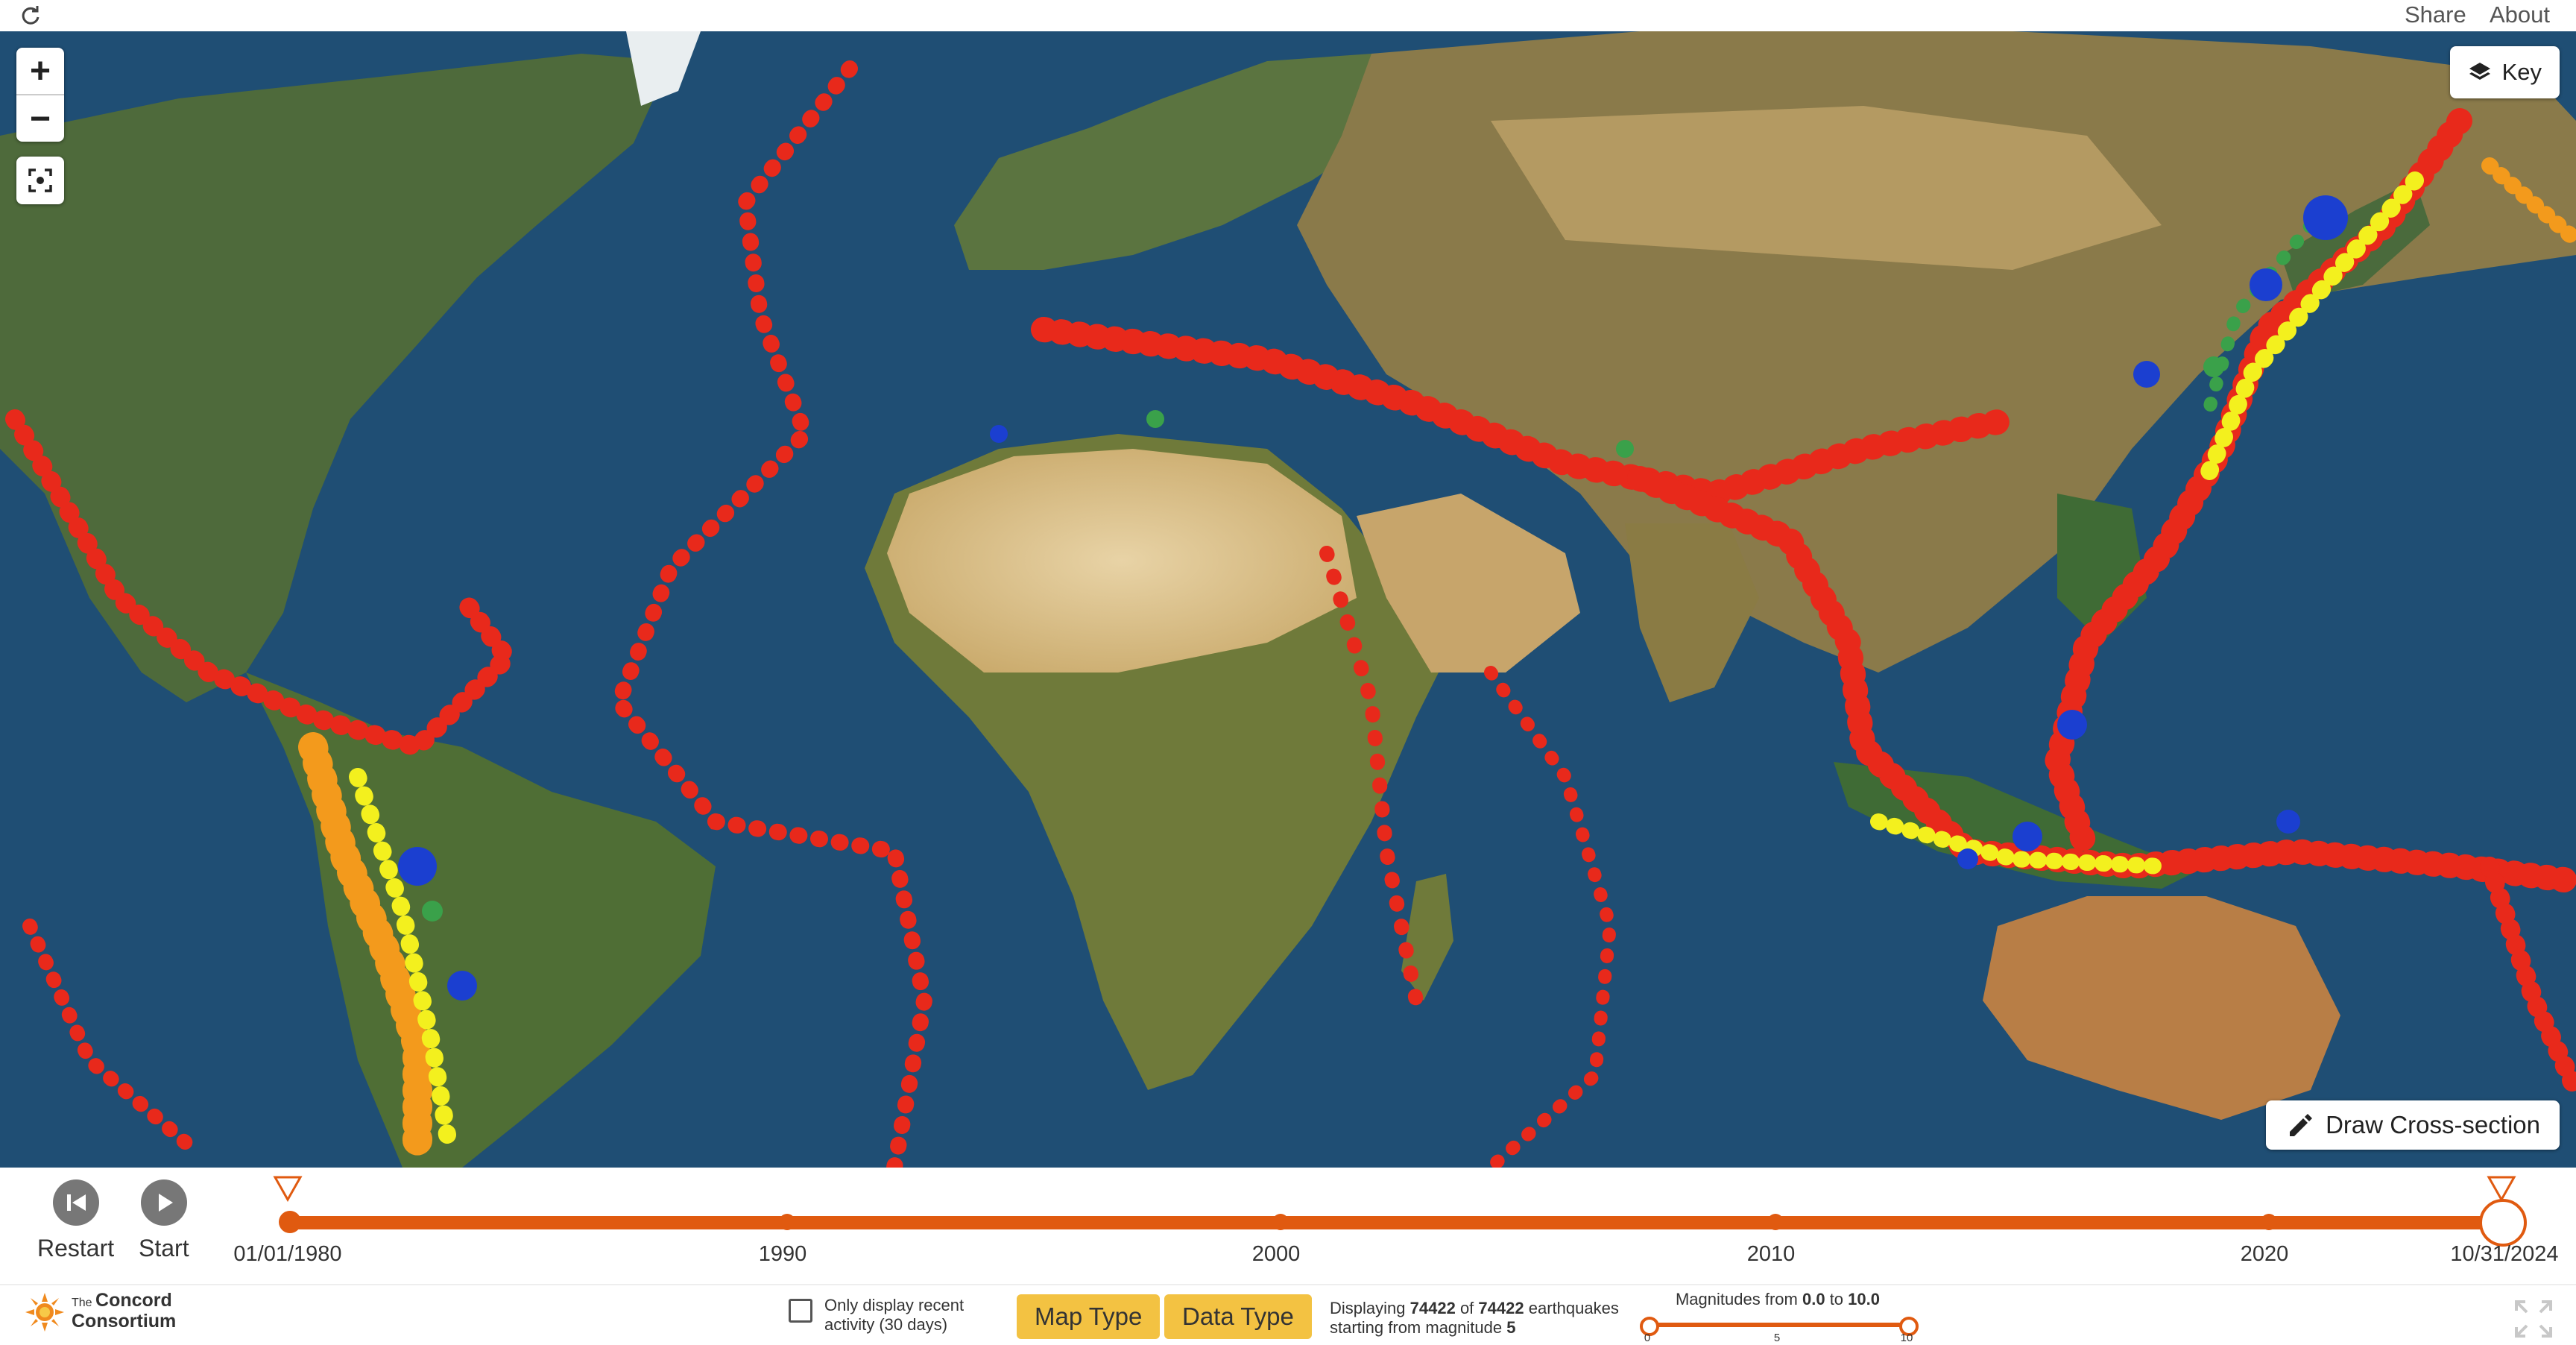 Image resolution: width=2576 pixels, height=1345 pixels. I want to click on layers-icon, so click(2479, 71).